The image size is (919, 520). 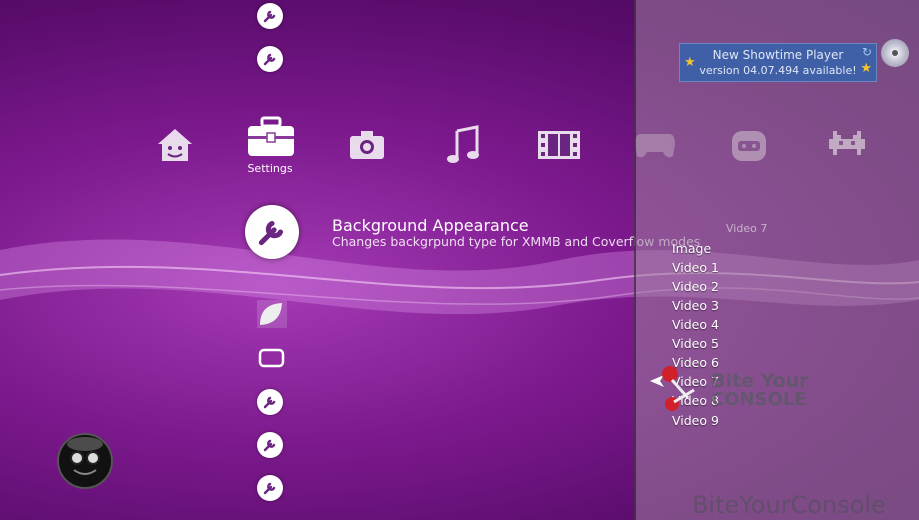 I want to click on category-settings, so click(x=271, y=137).